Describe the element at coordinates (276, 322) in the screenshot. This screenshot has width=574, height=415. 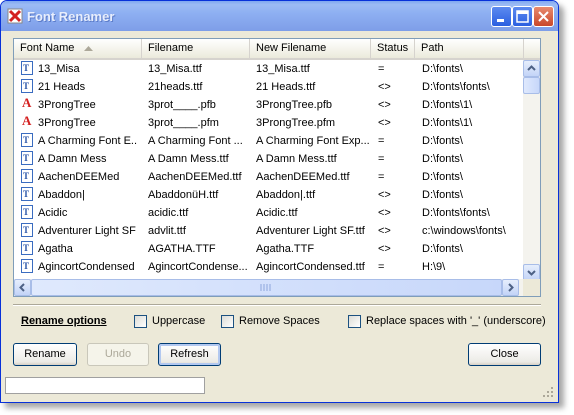
I see `remove-spaces-checkbox: Remove Spaces` at that location.